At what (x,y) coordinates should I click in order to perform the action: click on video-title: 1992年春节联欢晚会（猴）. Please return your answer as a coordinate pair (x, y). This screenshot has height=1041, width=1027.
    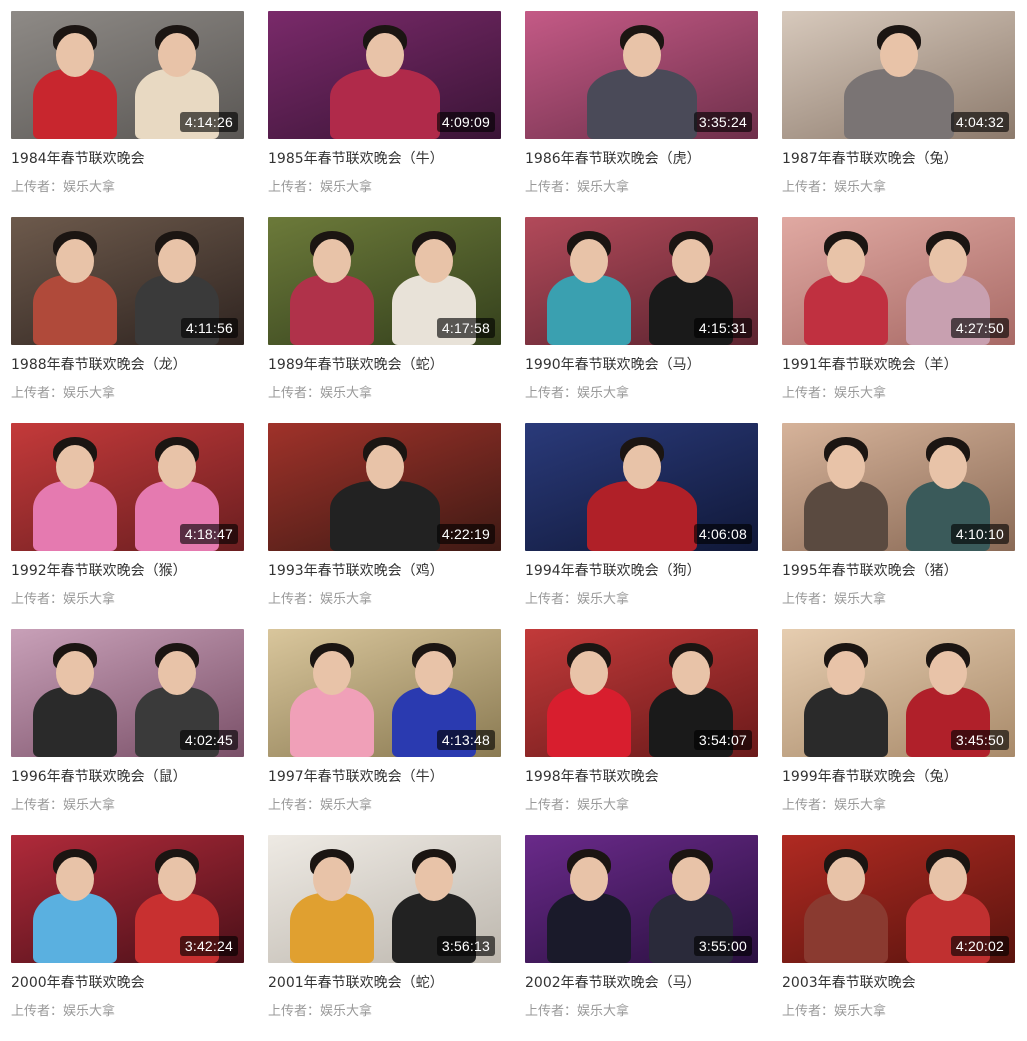
    Looking at the image, I should click on (127, 571).